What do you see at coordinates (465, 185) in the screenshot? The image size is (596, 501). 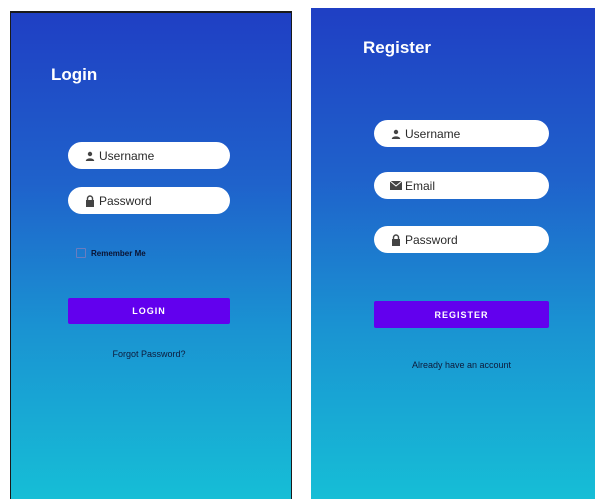 I see `register-email-input` at bounding box center [465, 185].